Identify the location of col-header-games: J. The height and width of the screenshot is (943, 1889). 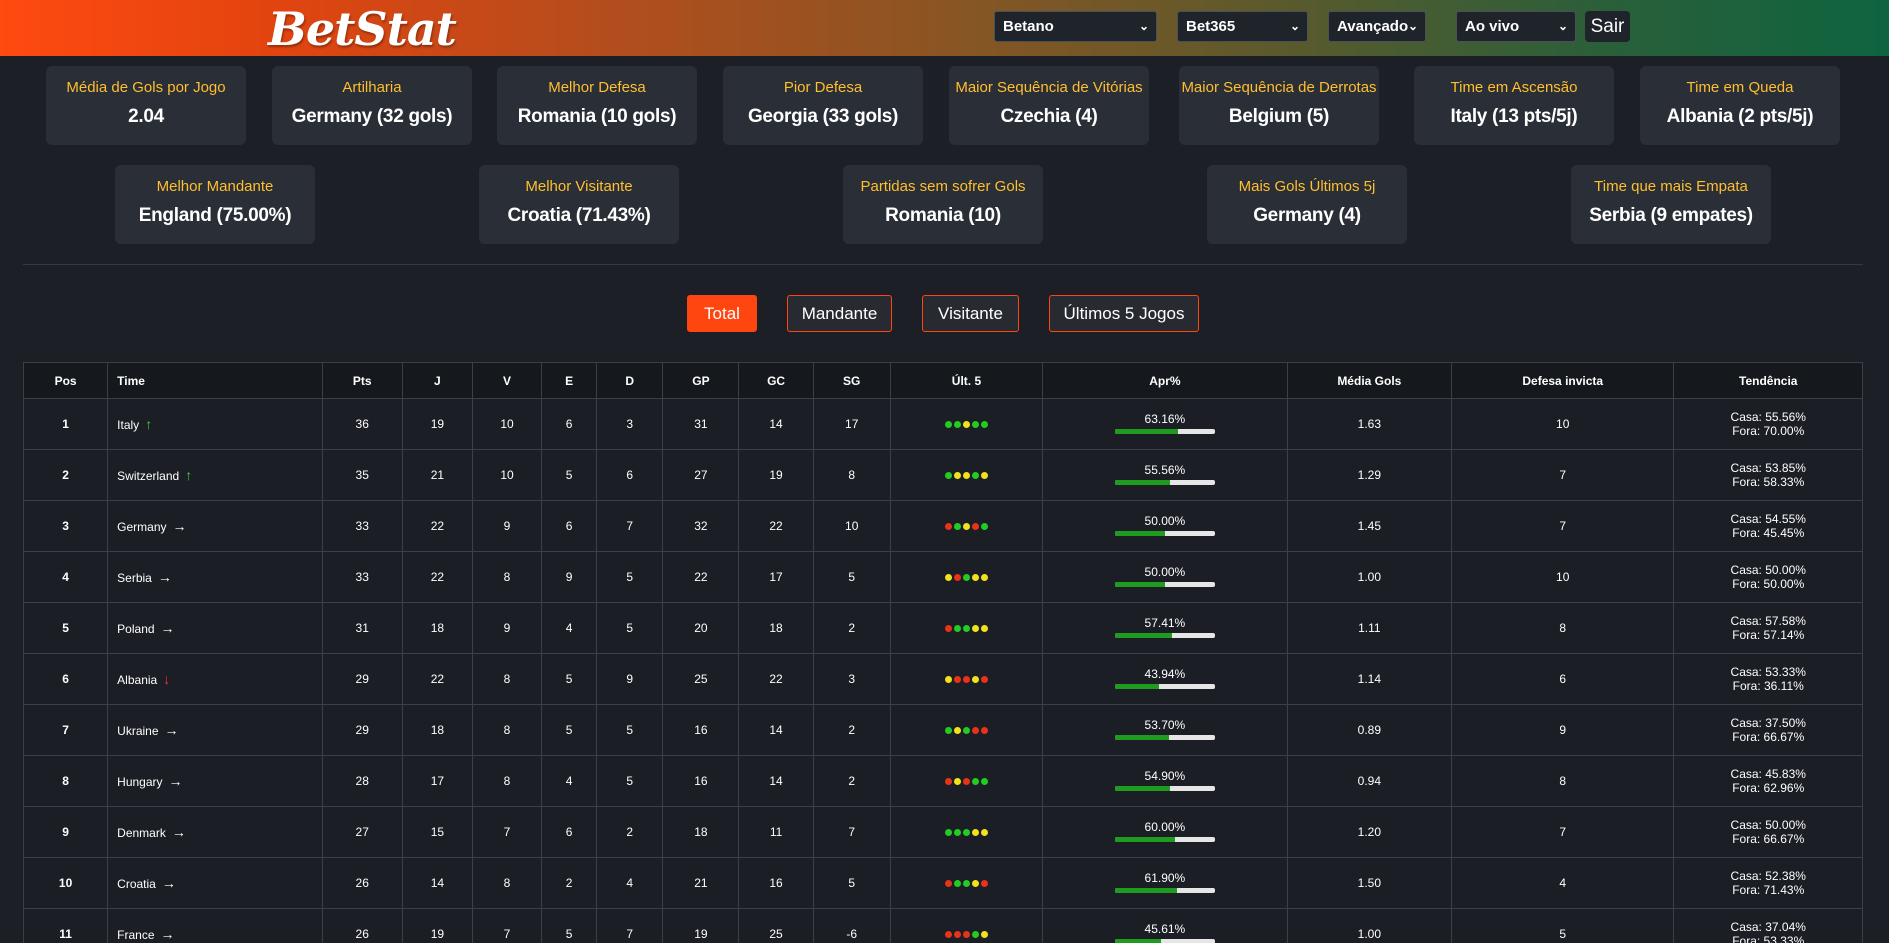
(437, 380).